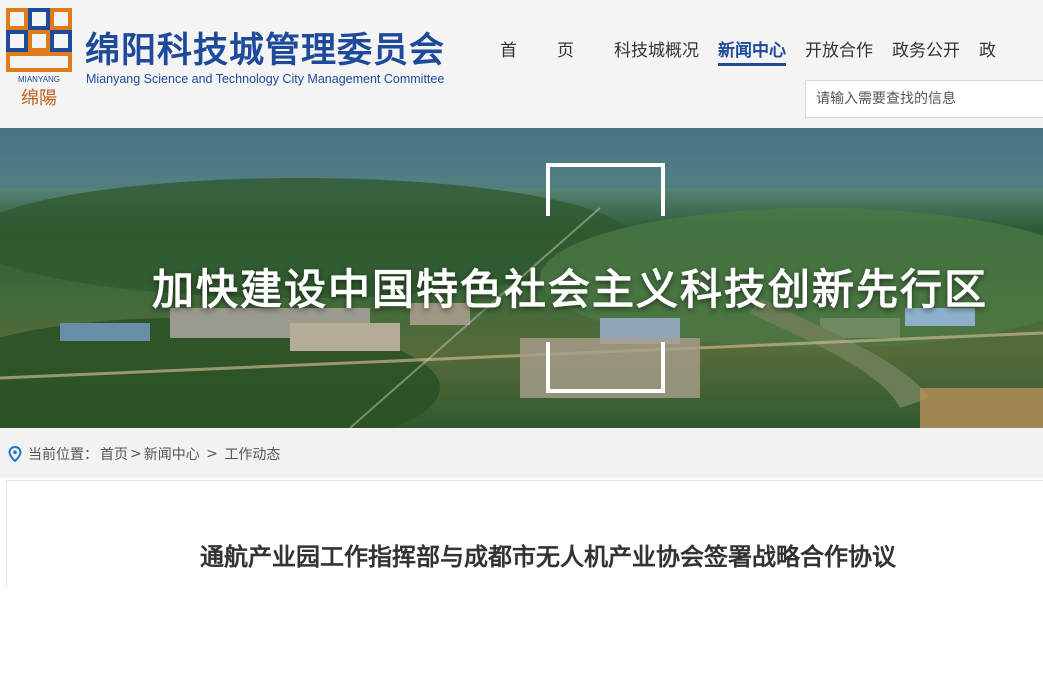 This screenshot has height=683, width=1043. Describe the element at coordinates (15, 454) in the screenshot. I see `location-pin-icon` at that location.